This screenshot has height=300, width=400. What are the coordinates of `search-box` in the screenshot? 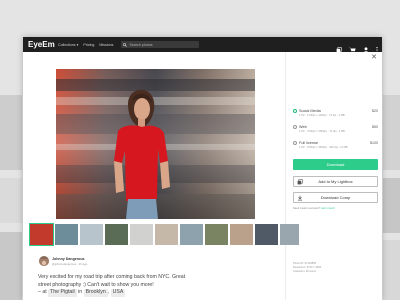 It's located at (160, 44).